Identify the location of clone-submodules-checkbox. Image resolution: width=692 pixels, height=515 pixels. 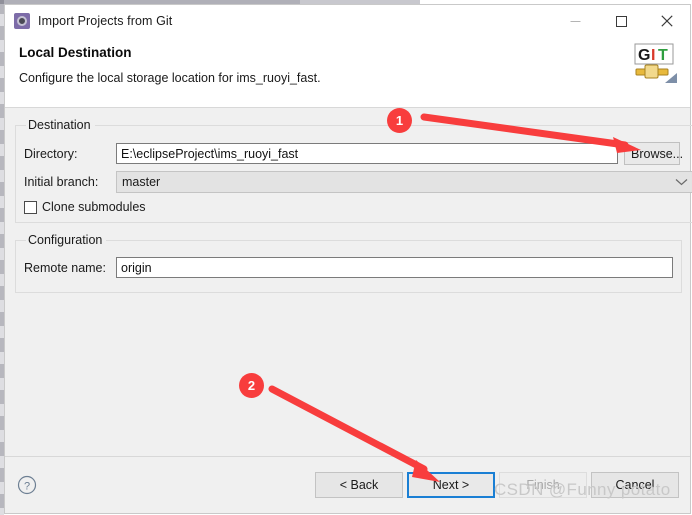
(30, 207).